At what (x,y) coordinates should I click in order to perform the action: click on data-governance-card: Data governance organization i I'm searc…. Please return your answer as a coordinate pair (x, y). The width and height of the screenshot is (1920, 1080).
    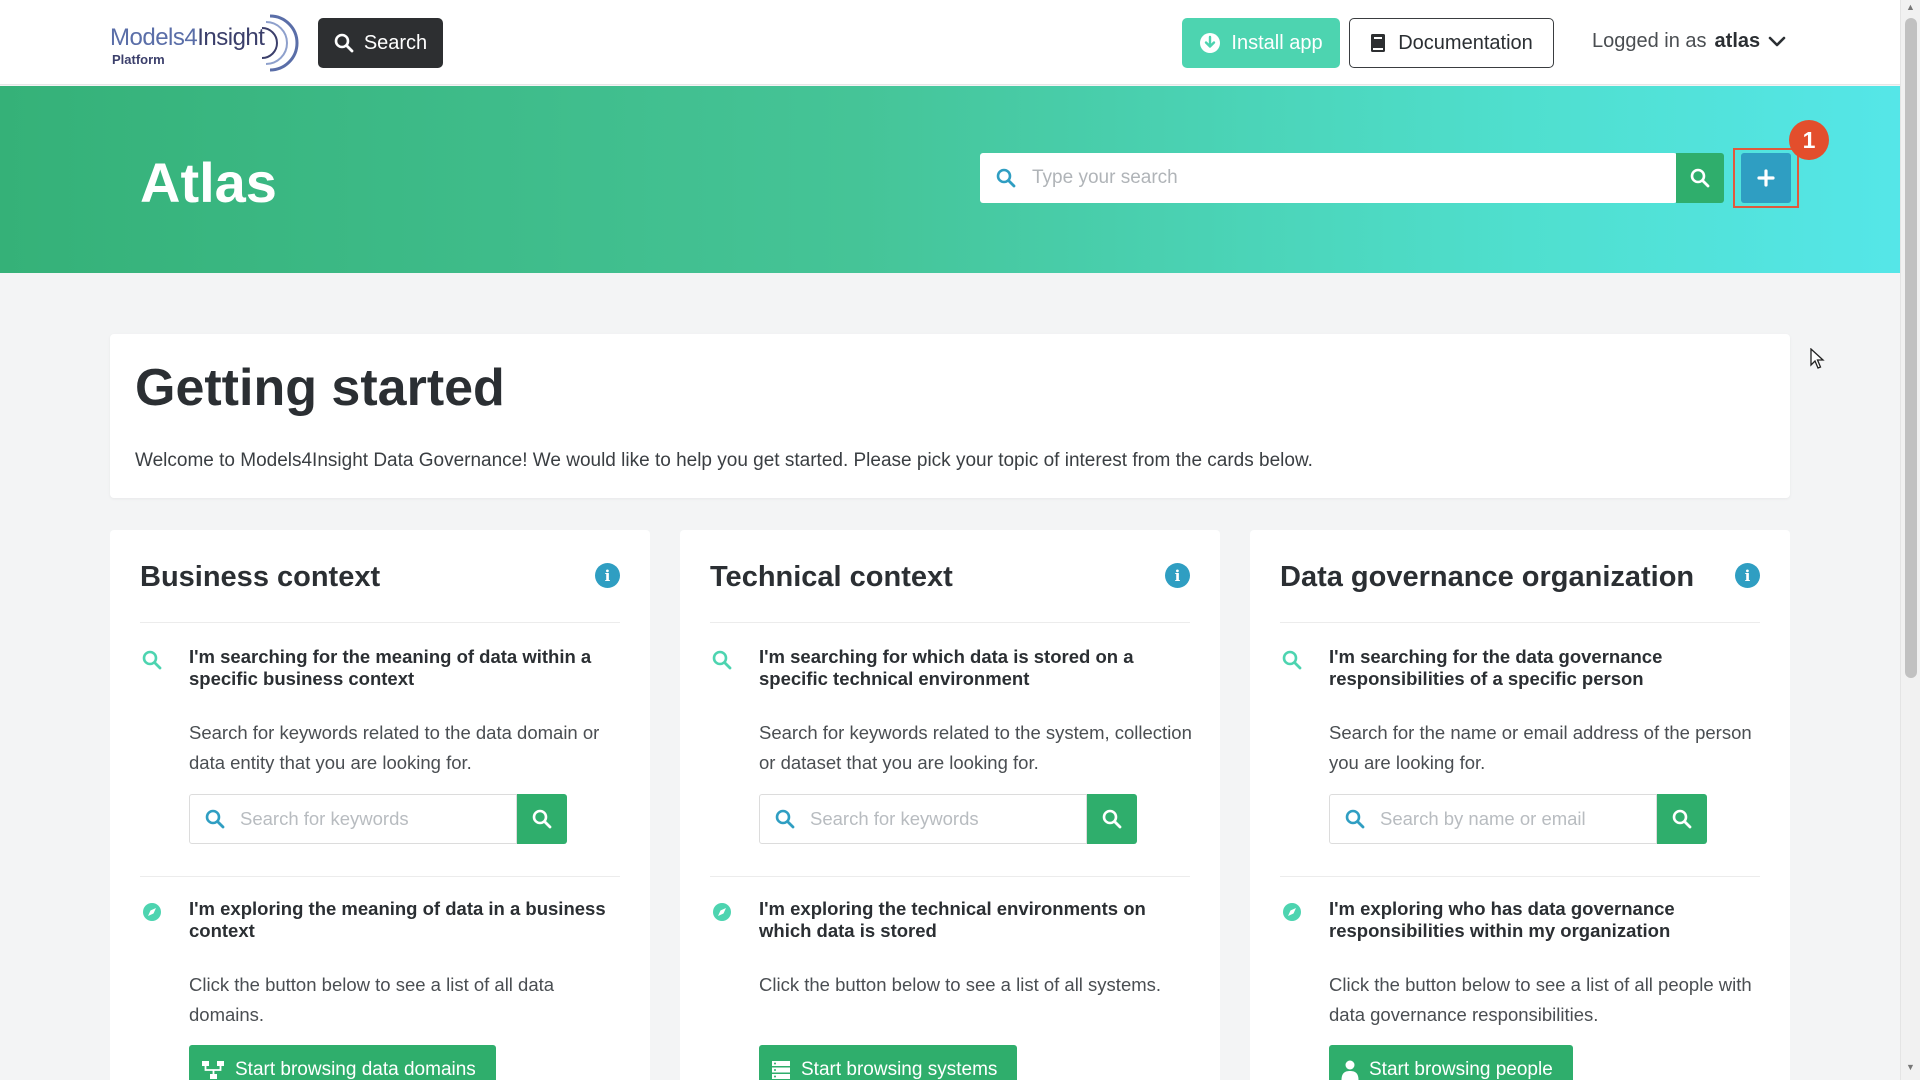
    Looking at the image, I should click on (1520, 805).